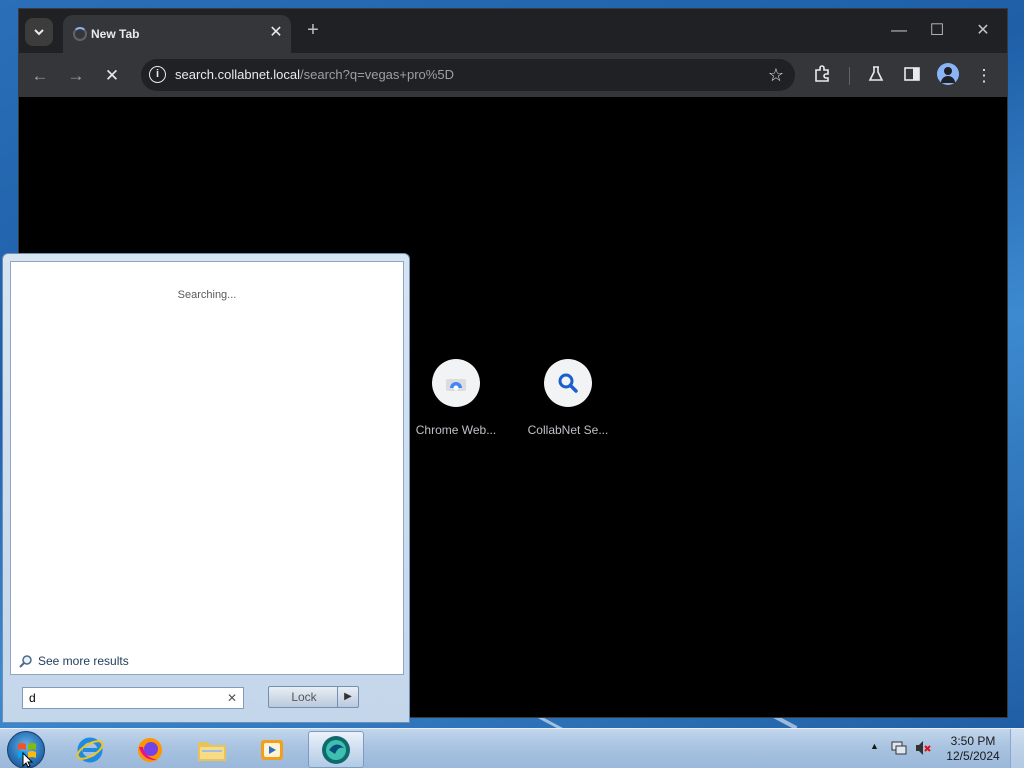  What do you see at coordinates (232, 698) in the screenshot?
I see `clear-search-icon: ✕` at bounding box center [232, 698].